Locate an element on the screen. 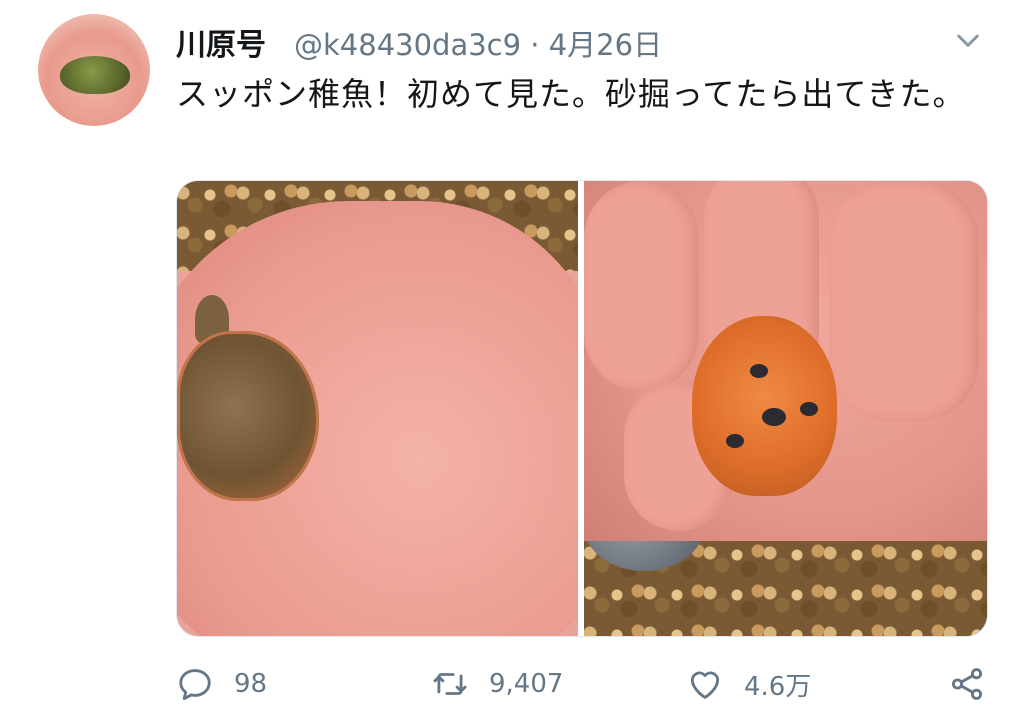  handle: @k48430da3c9 is located at coordinates (407, 45).